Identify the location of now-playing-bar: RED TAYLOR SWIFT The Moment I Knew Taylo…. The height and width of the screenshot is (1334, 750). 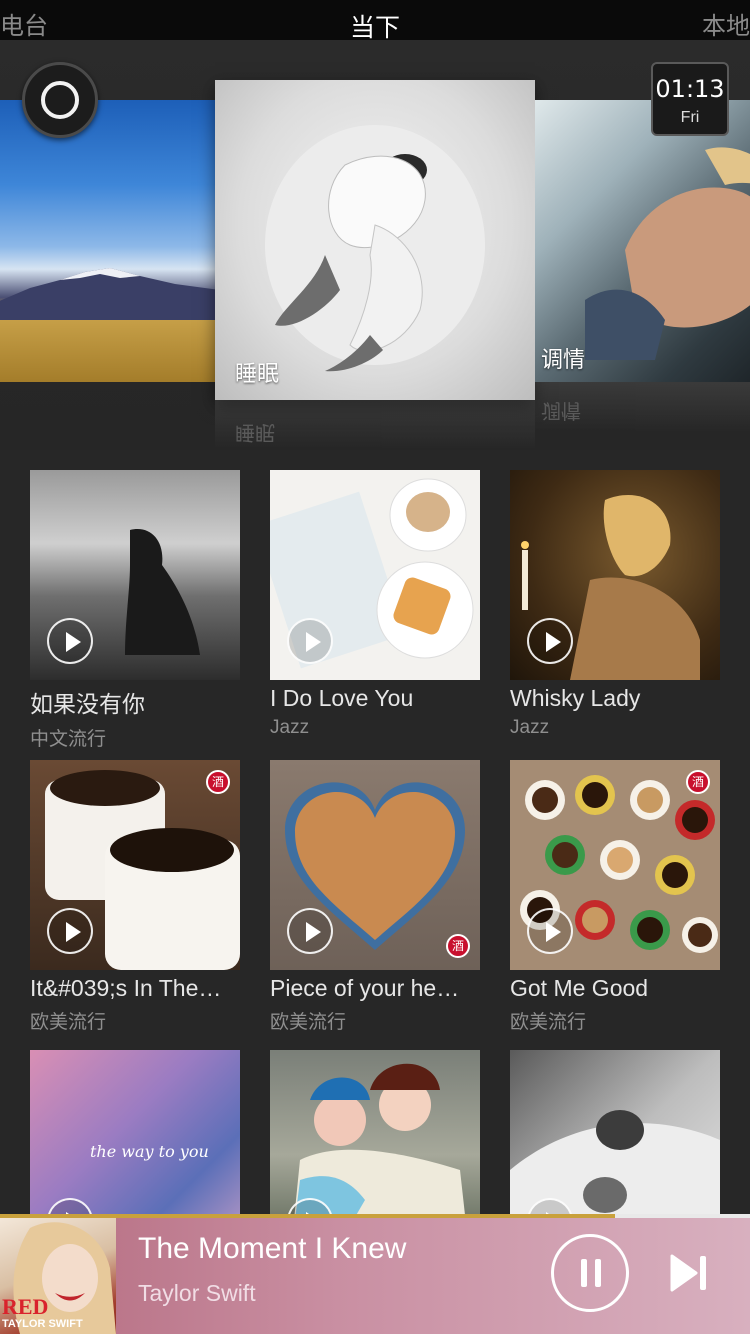
(375, 1274).